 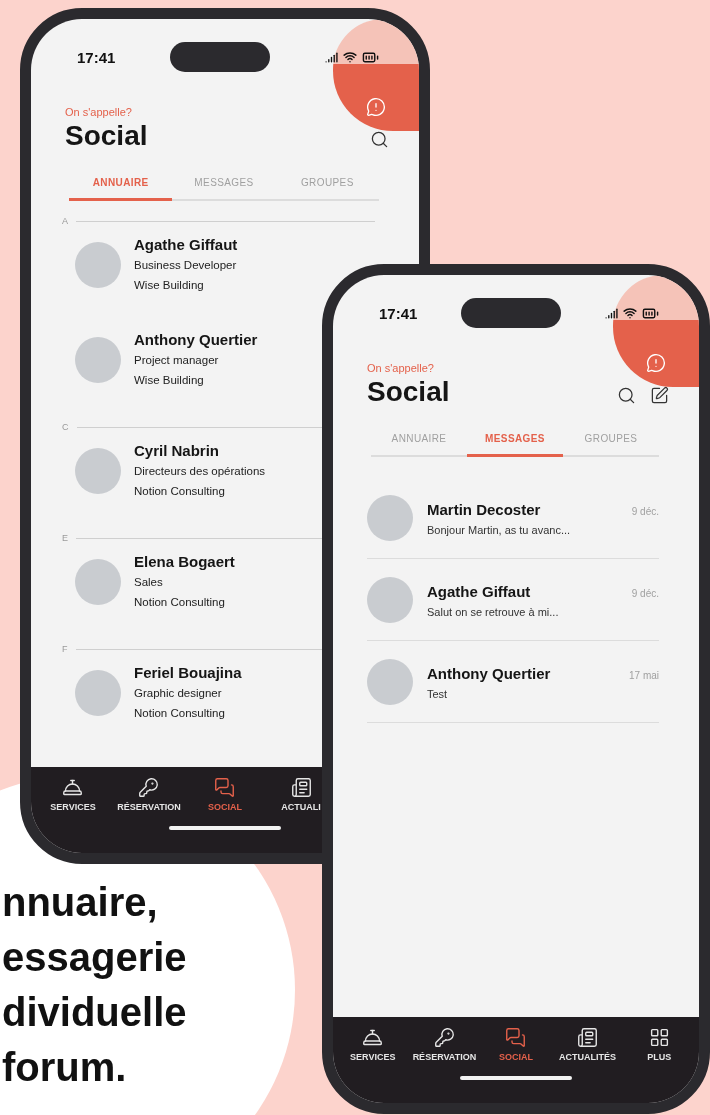 What do you see at coordinates (95, 985) in the screenshot?
I see `caption-text: nnuaire, essagerie dividuelle forum.` at bounding box center [95, 985].